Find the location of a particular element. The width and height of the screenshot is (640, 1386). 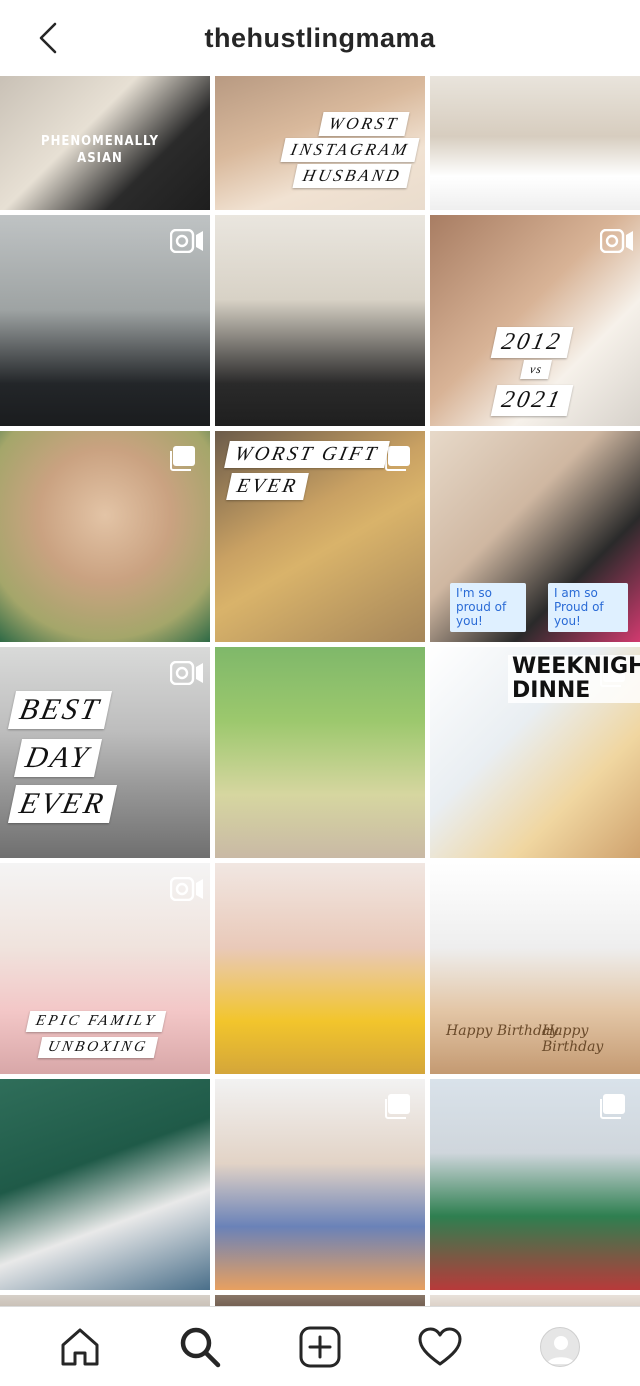

post-tile: WORST GIFT EVER is located at coordinates (320, 536).